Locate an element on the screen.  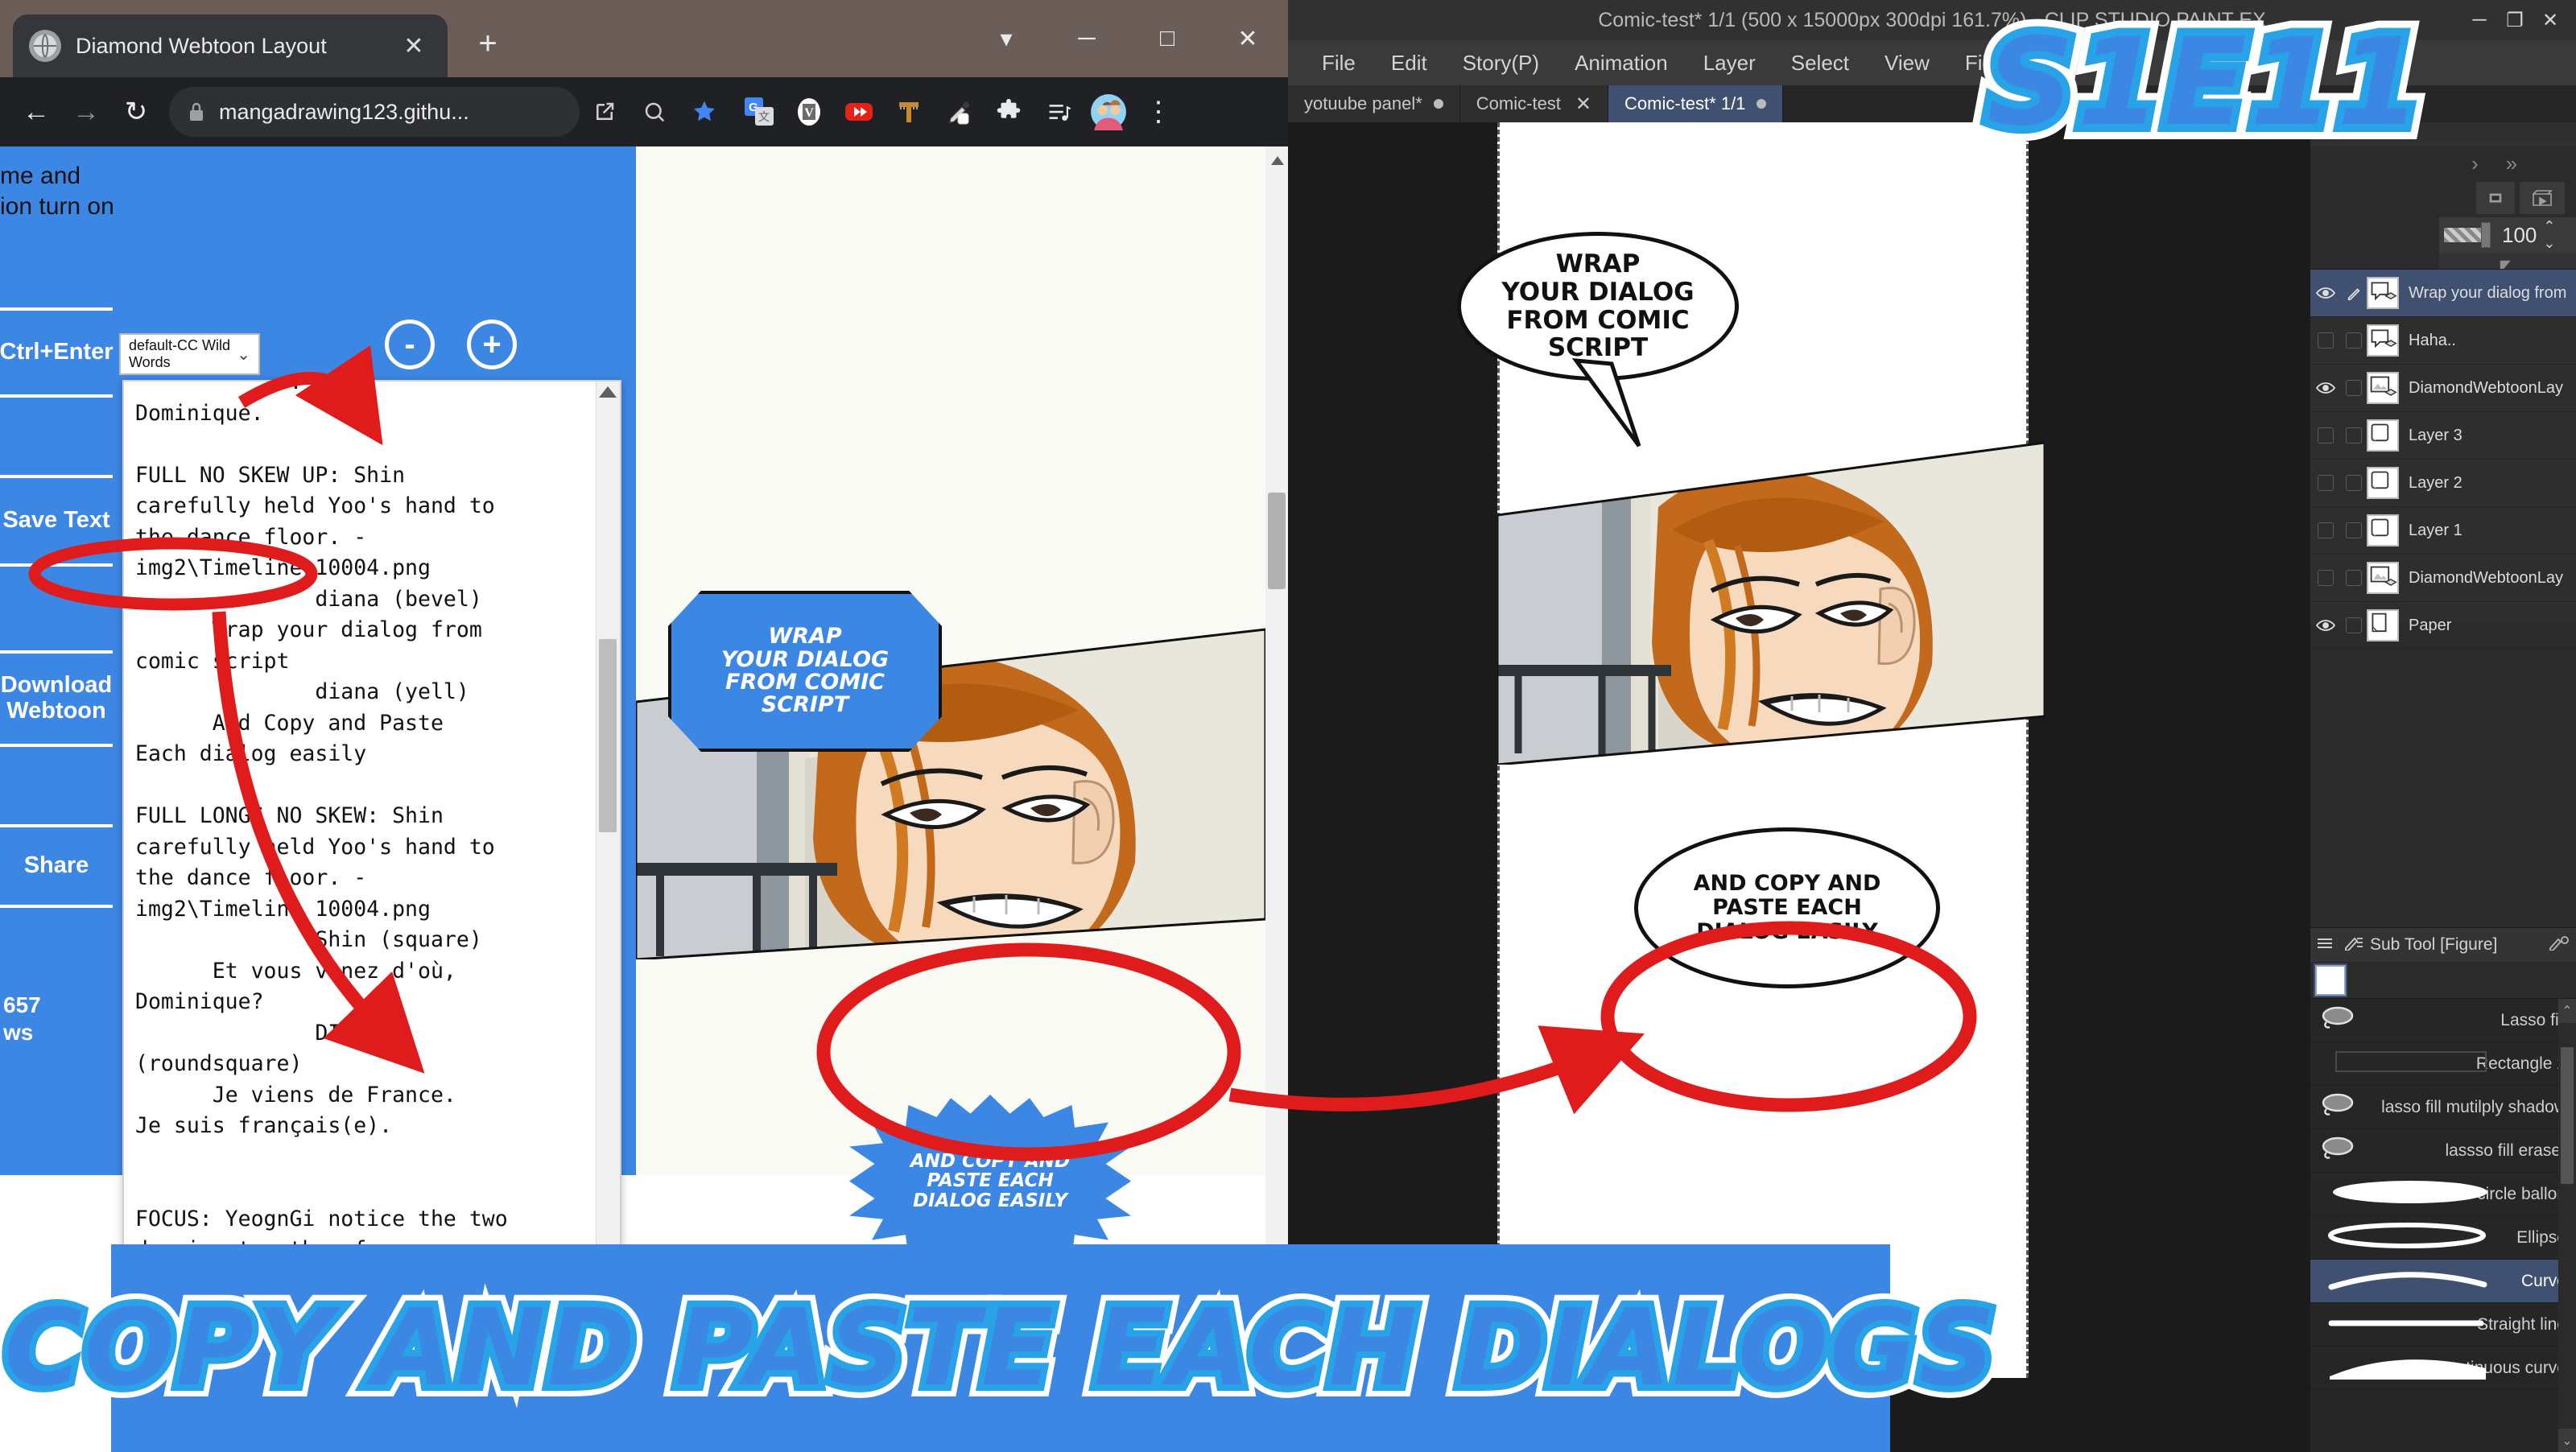
browser-tab: Diamond Webtoon Layout ✕ is located at coordinates (231, 45).